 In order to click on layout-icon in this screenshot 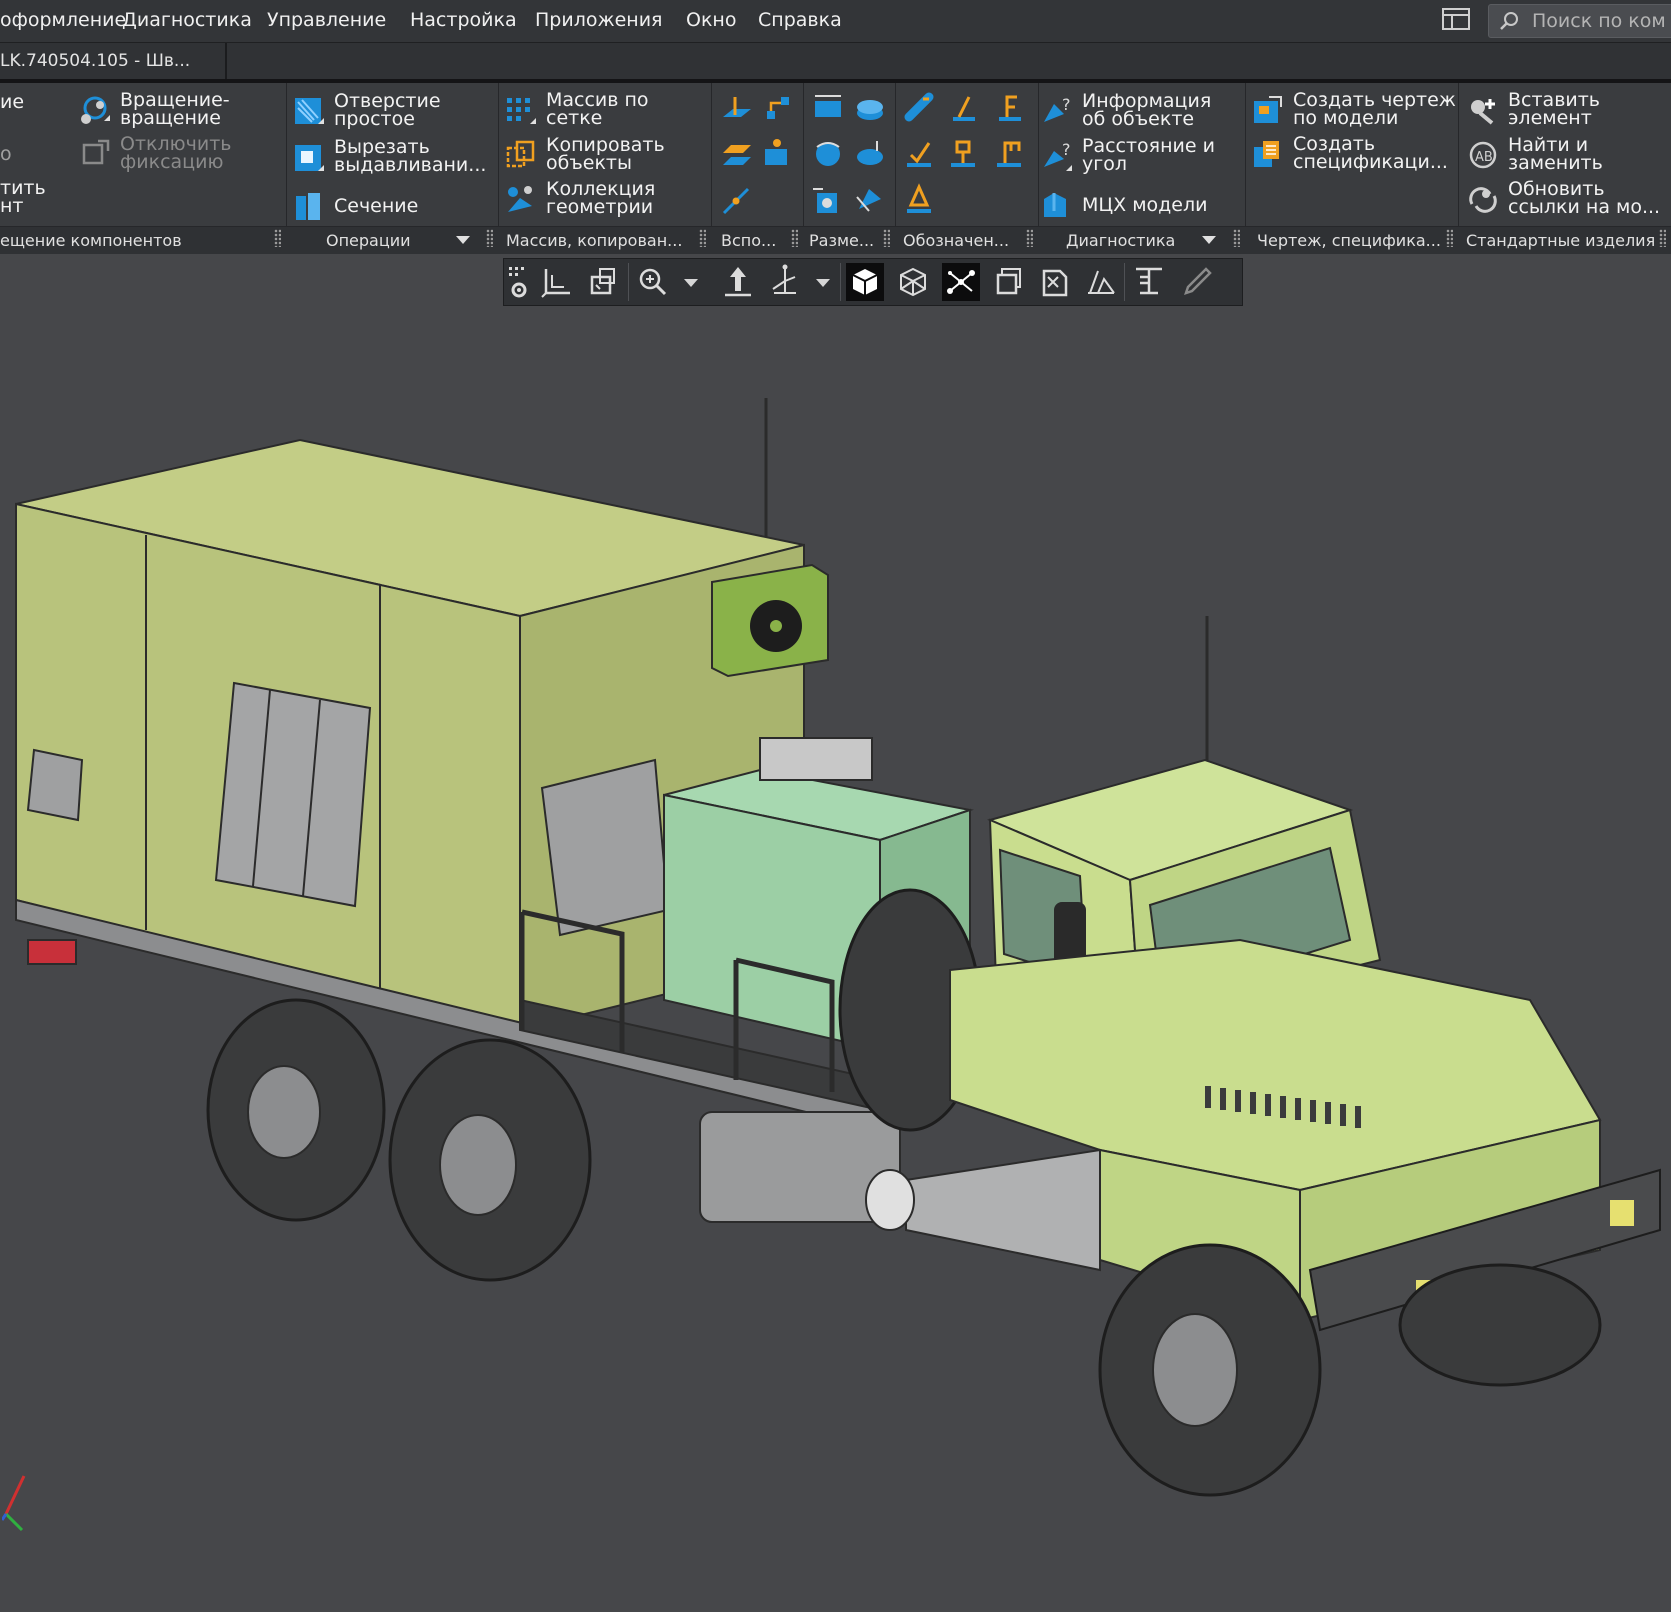, I will do `click(1456, 19)`.